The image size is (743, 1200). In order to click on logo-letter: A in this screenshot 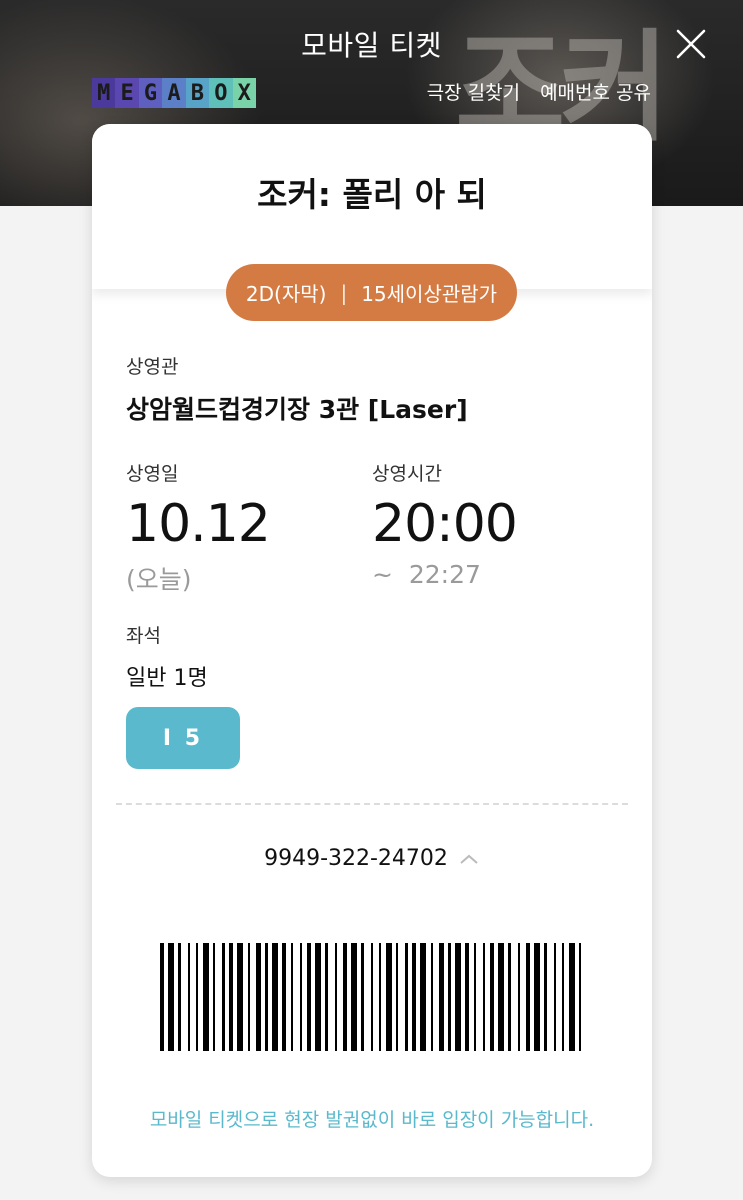, I will do `click(174, 93)`.